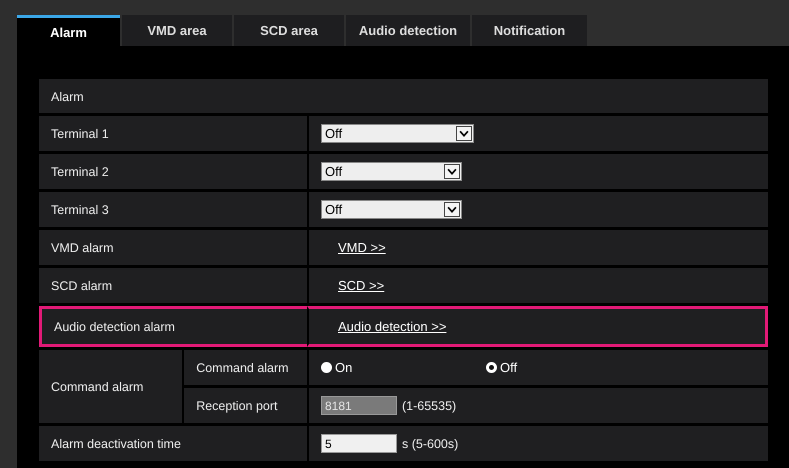 This screenshot has width=789, height=468. Describe the element at coordinates (408, 30) in the screenshot. I see `tab: Audio detection` at that location.